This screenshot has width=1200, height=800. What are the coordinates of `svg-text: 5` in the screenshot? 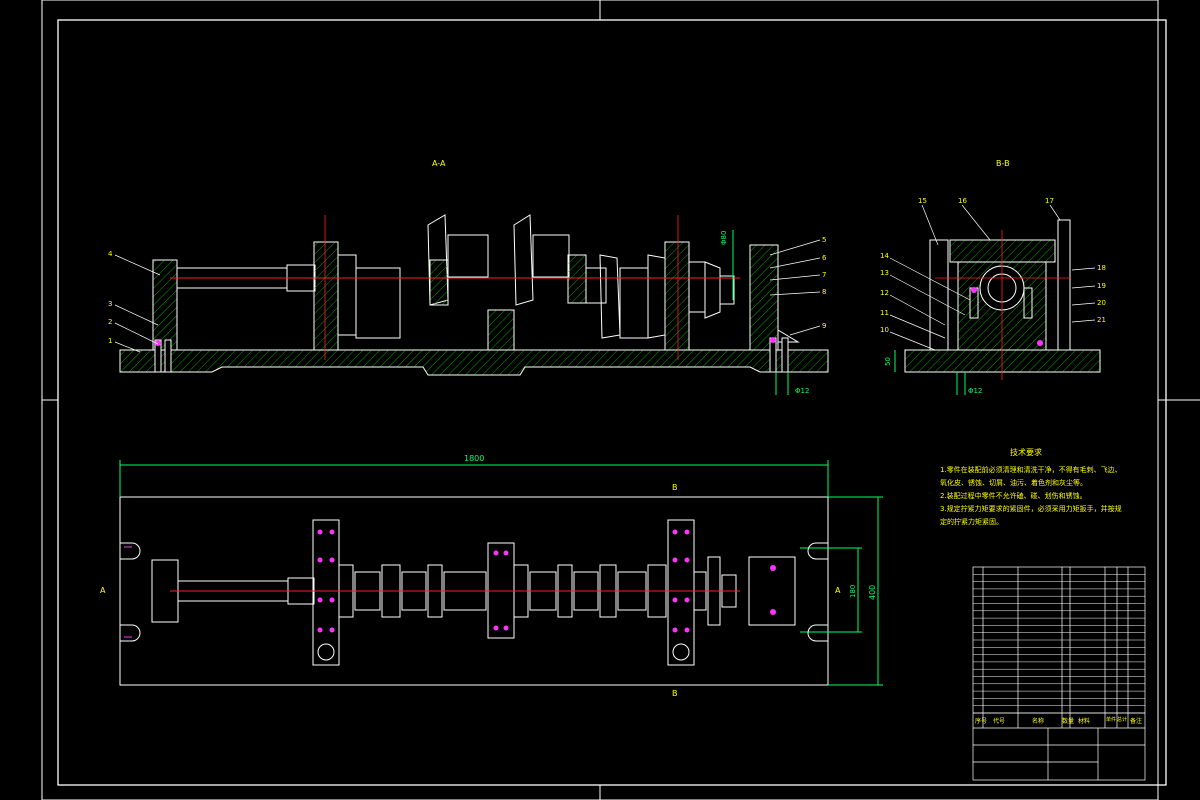 It's located at (824, 240).